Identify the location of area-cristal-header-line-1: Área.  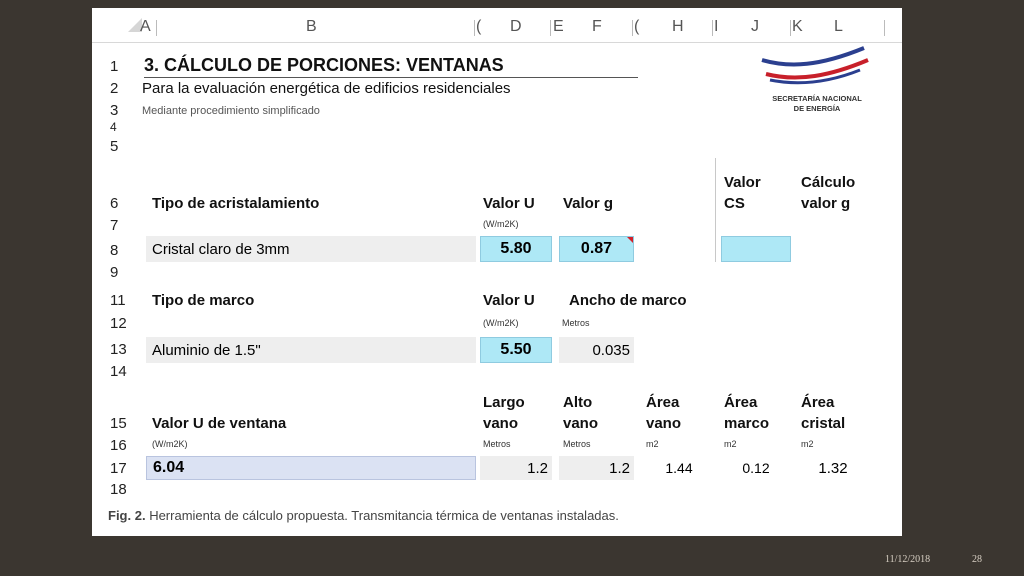
(818, 402).